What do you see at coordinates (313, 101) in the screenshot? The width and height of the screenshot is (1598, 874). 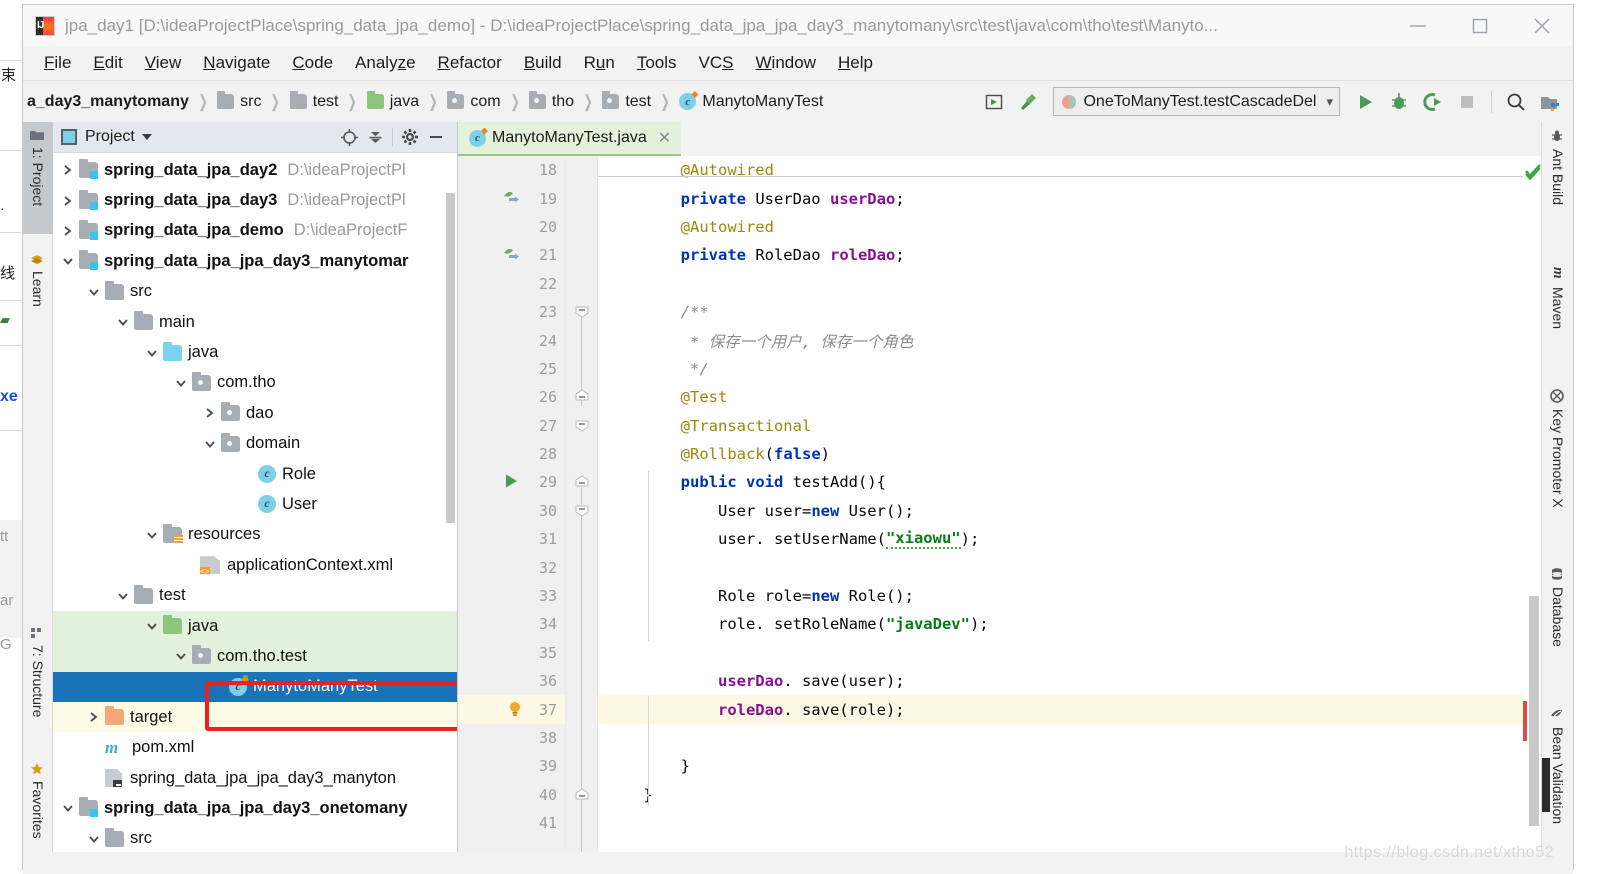 I see `breadcrumb-test: test` at bounding box center [313, 101].